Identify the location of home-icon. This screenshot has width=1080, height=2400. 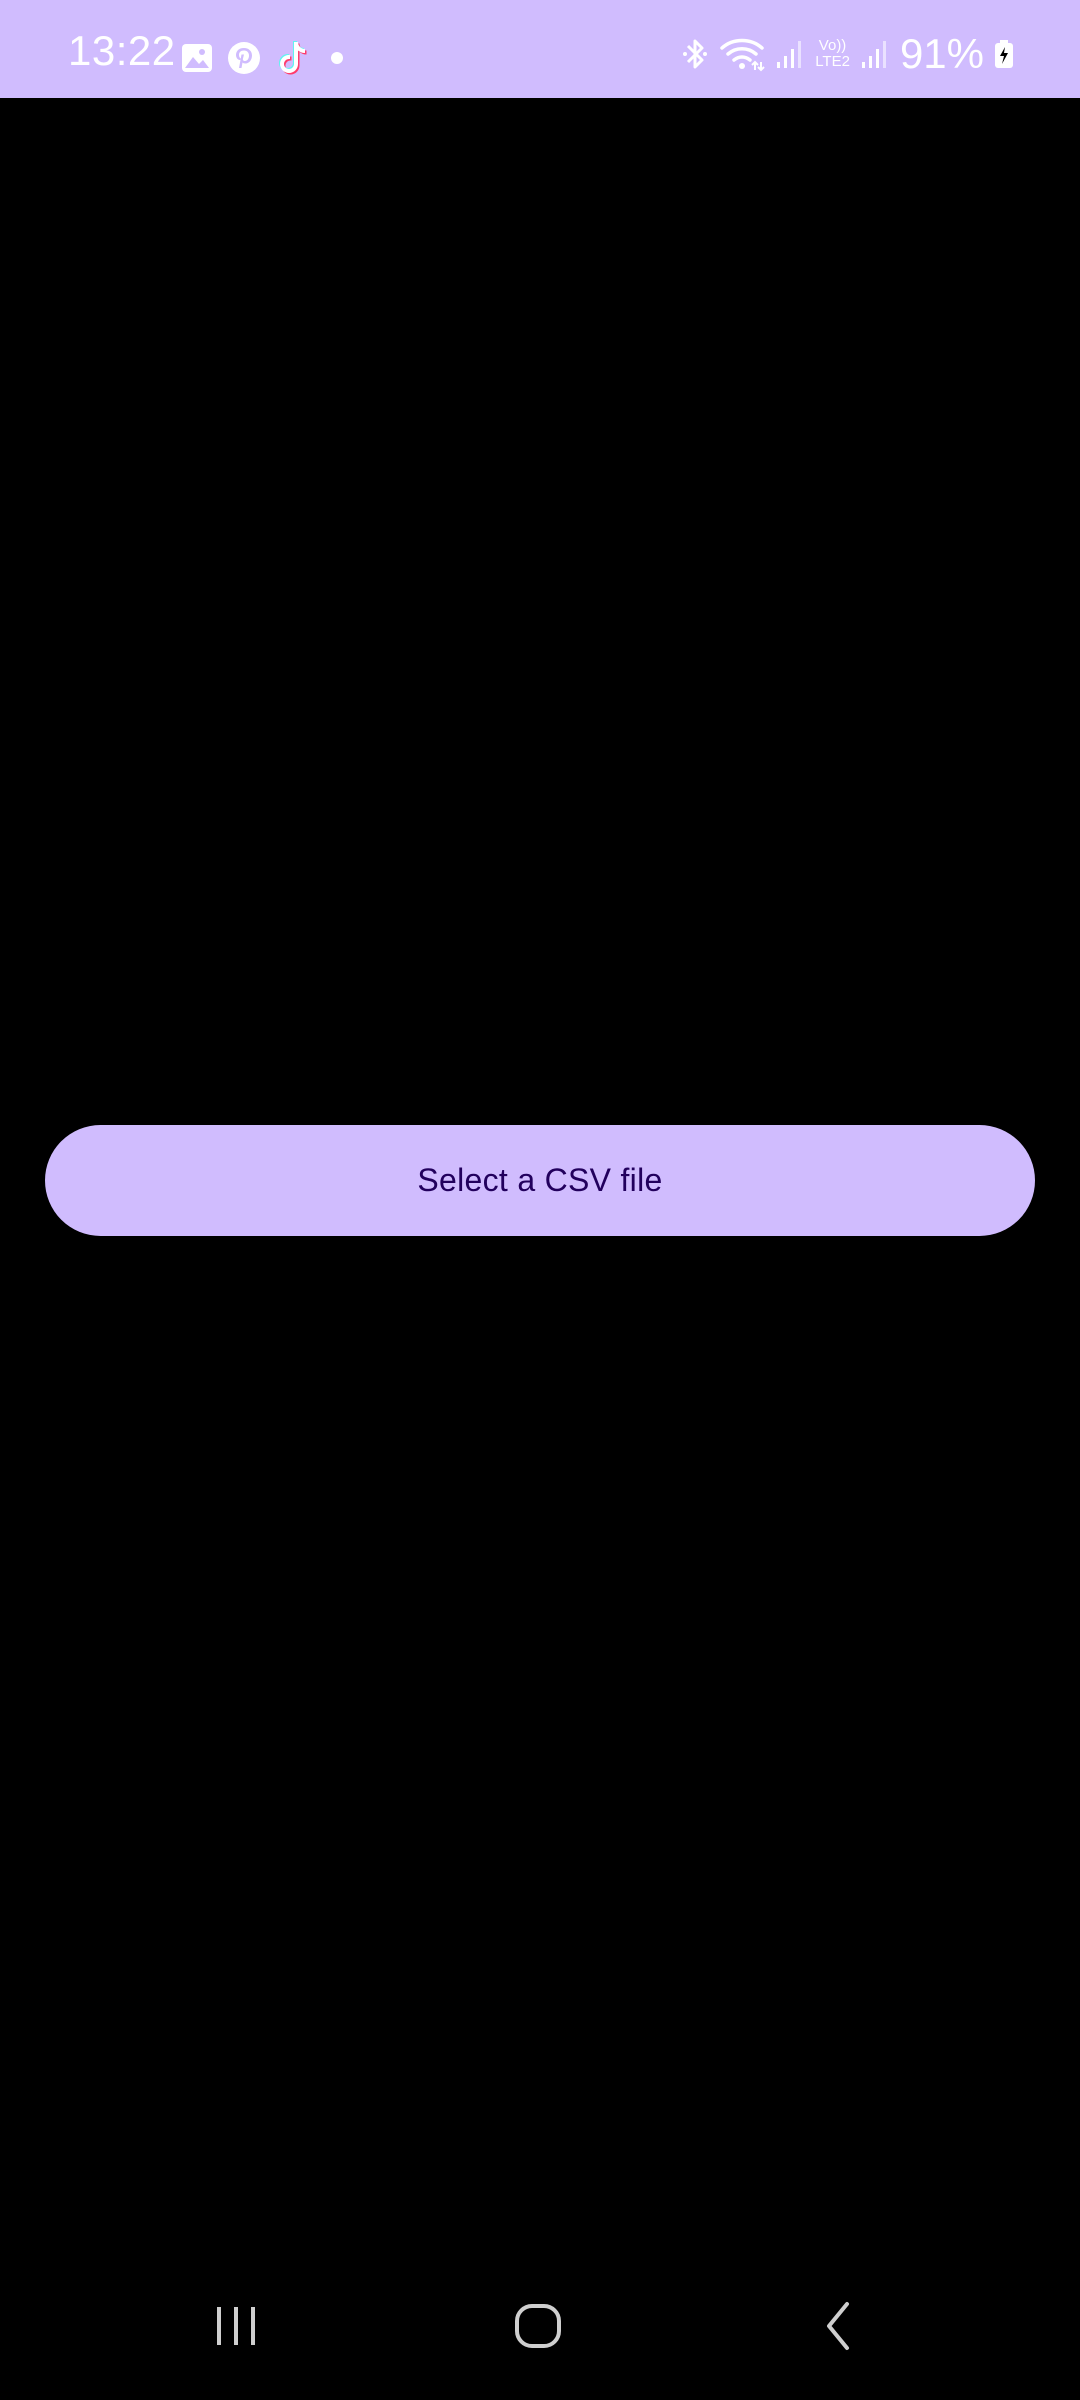
(538, 2328).